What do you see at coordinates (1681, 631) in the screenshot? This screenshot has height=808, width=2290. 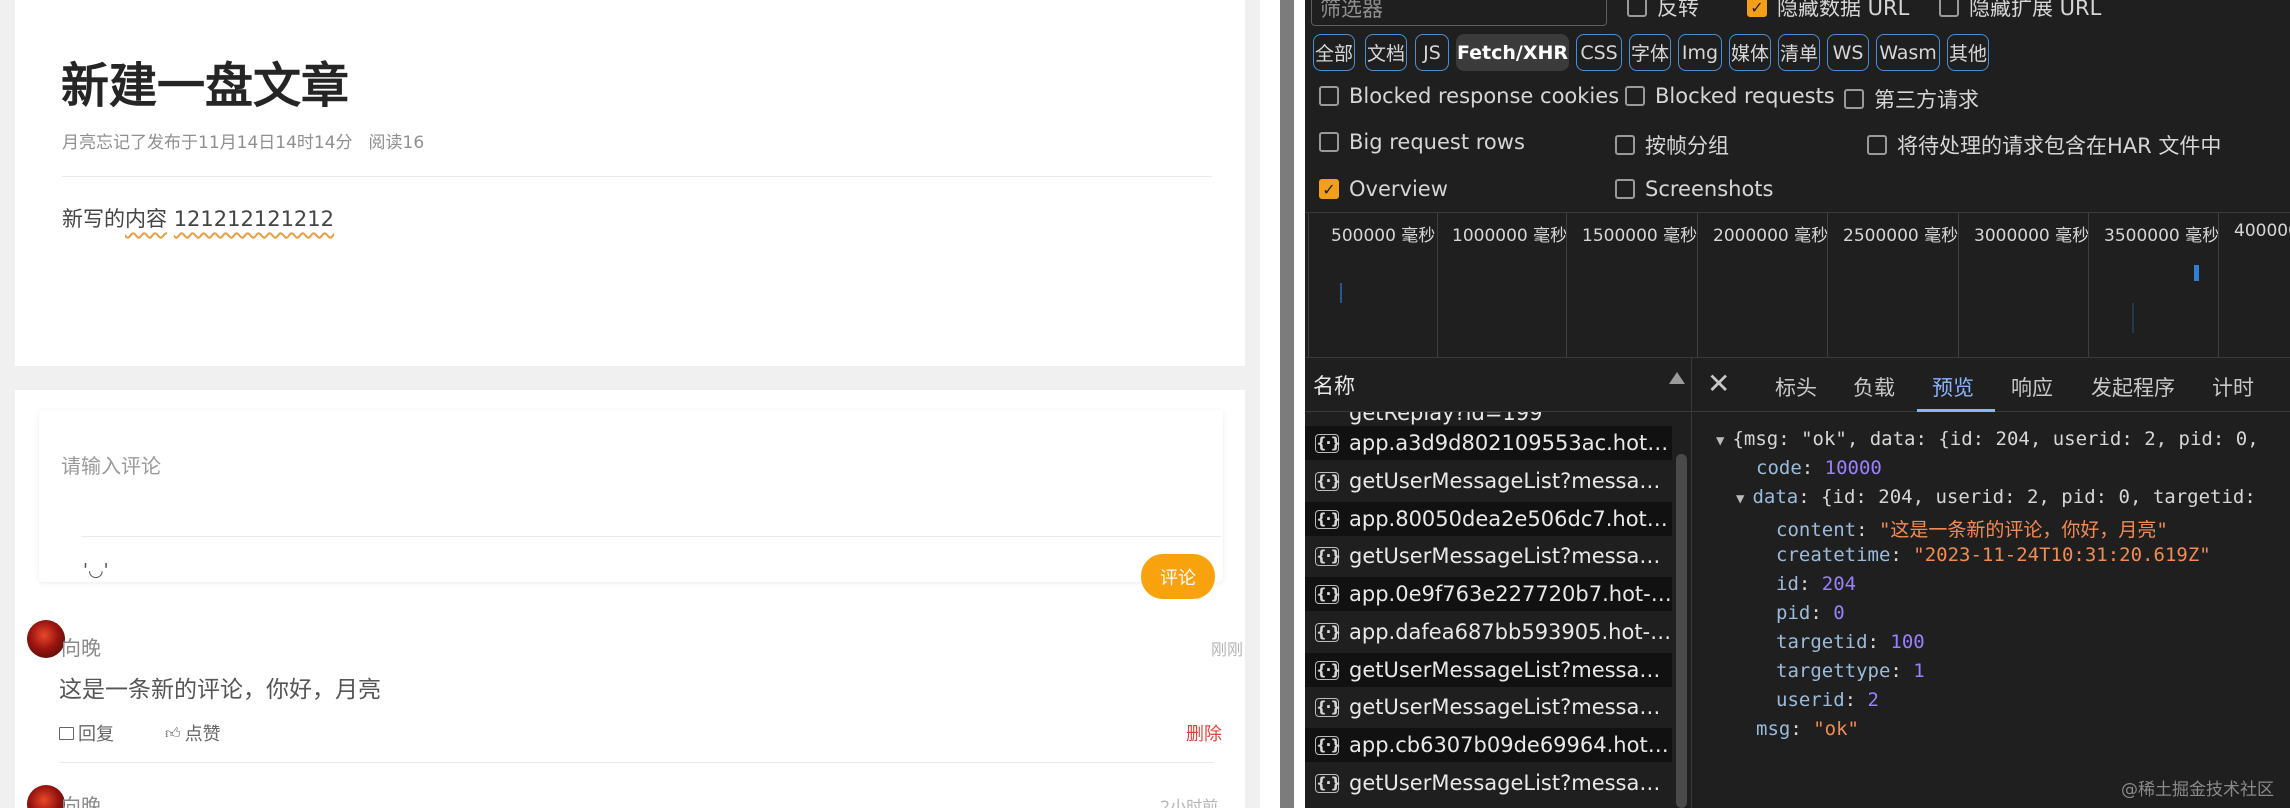 I see `scrollbar-thumb` at bounding box center [1681, 631].